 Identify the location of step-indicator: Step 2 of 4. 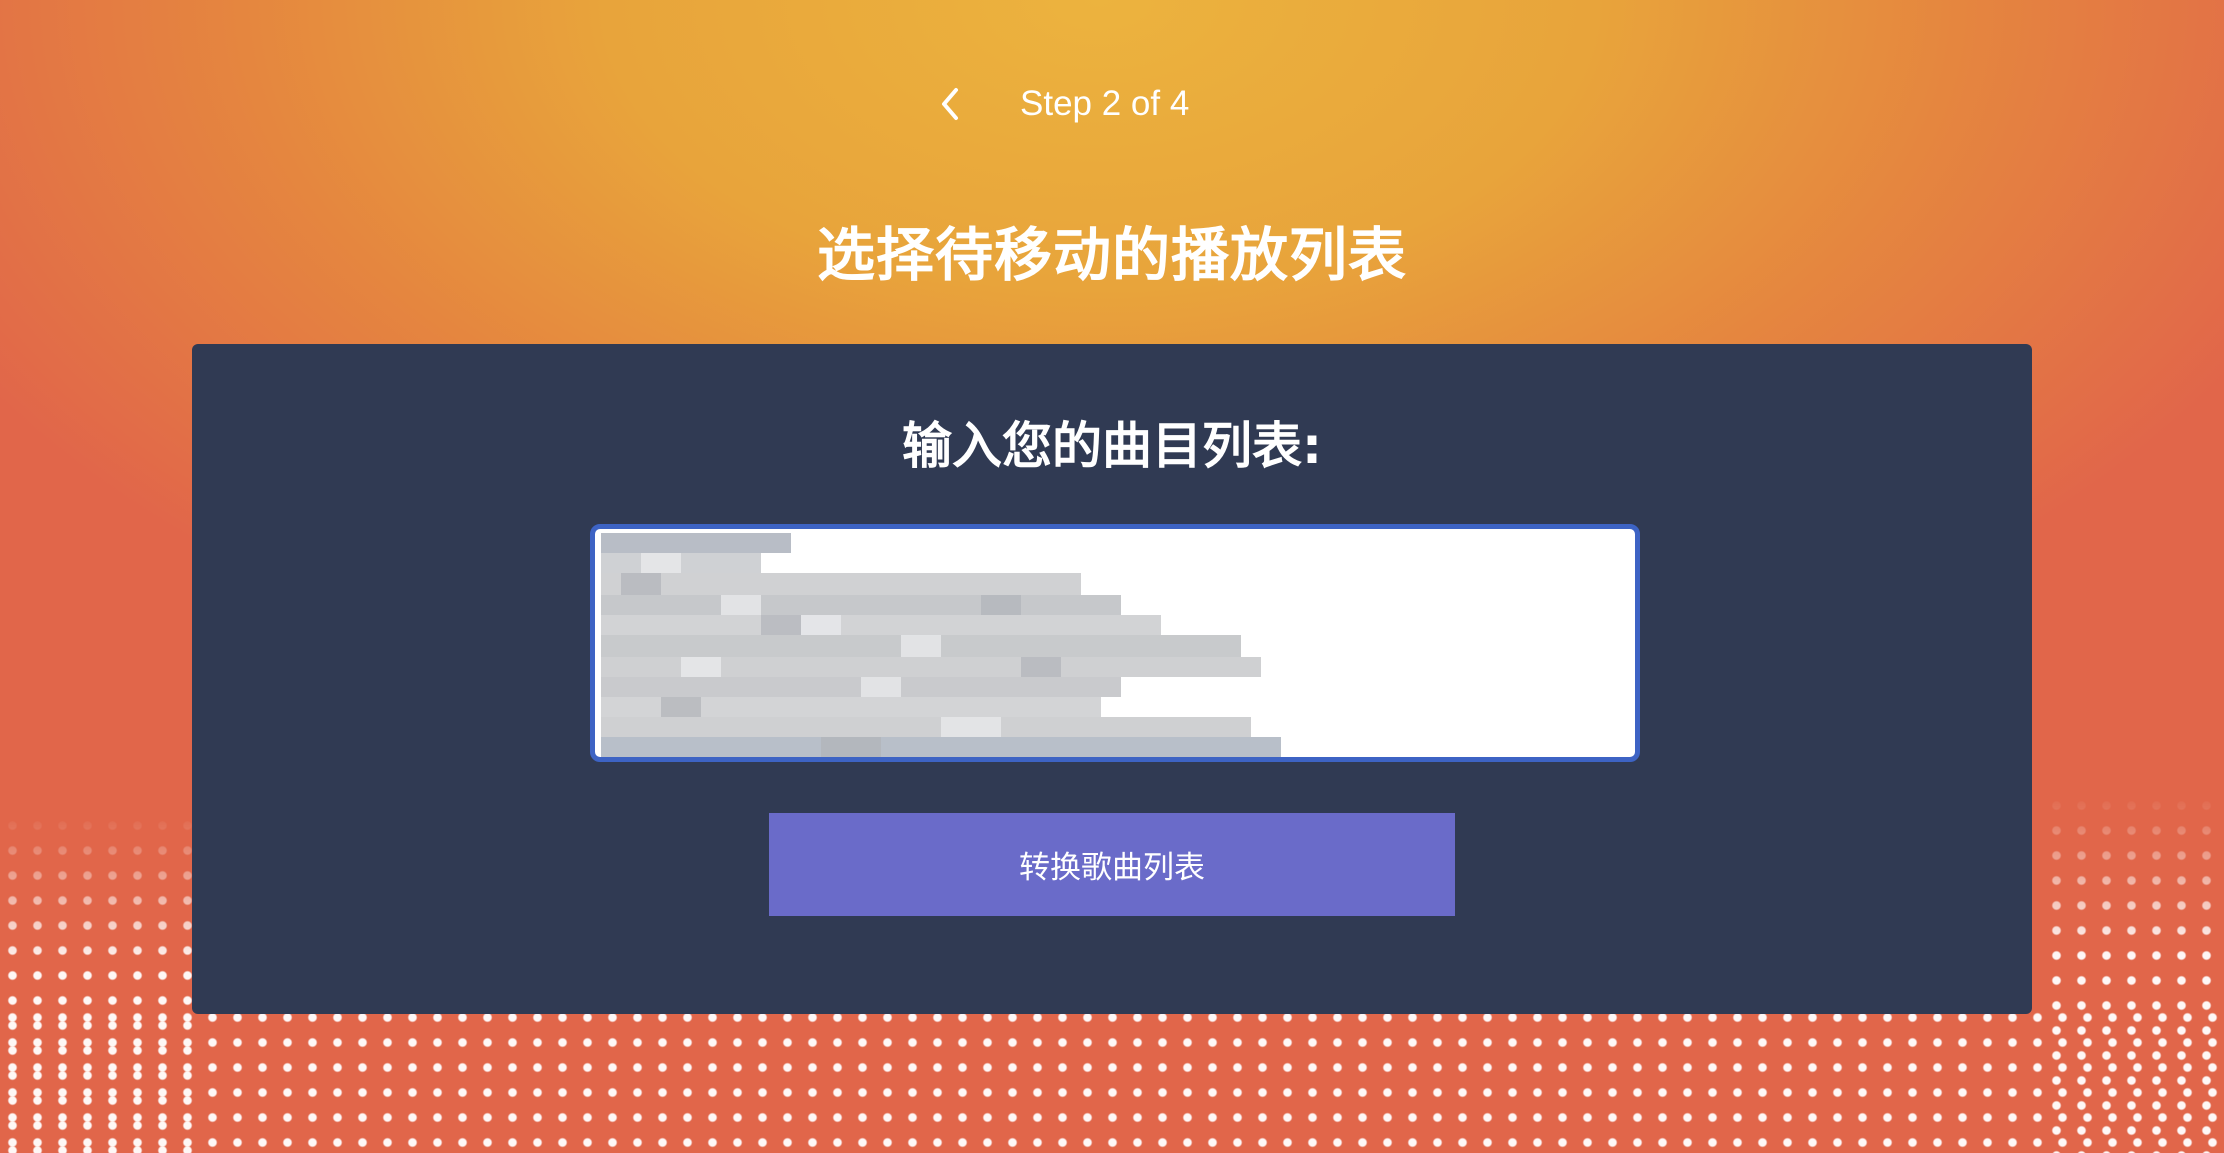
(1105, 103).